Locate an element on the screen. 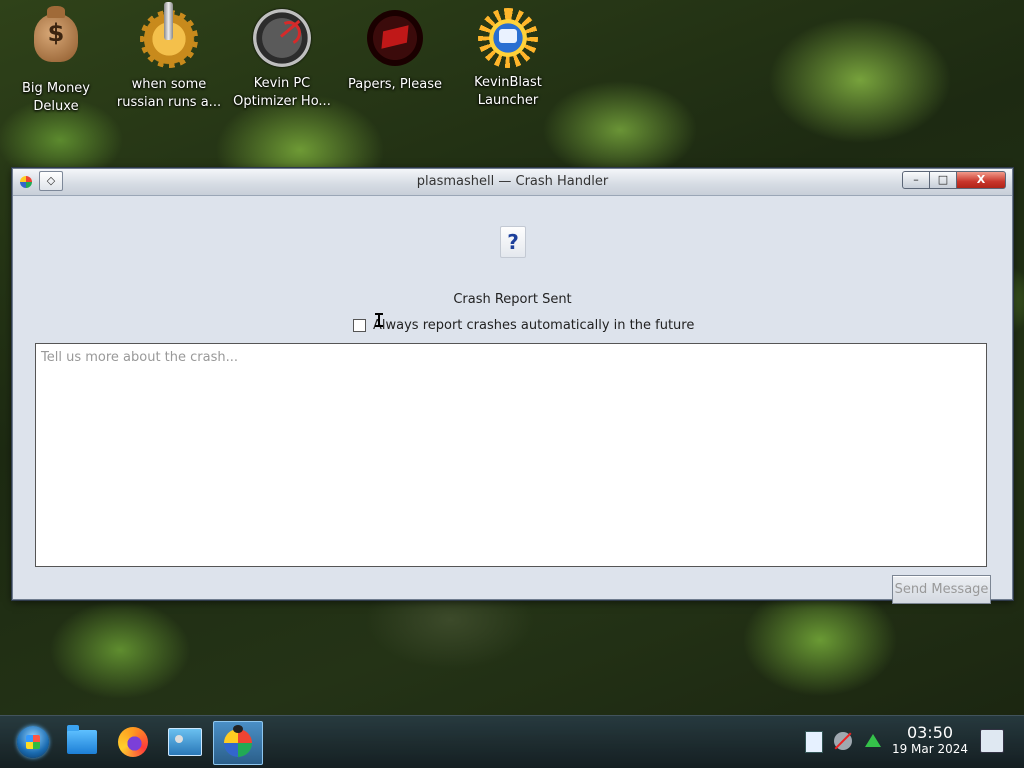 This screenshot has width=1024, height=768. desktop-icon-label: KevinBlast is located at coordinates (508, 82).